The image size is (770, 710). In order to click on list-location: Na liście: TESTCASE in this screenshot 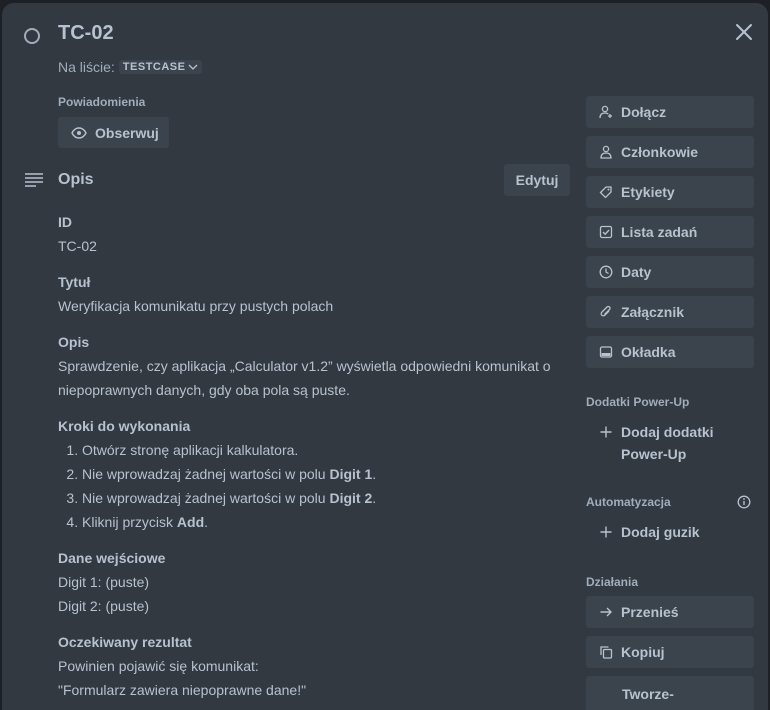, I will do `click(130, 67)`.